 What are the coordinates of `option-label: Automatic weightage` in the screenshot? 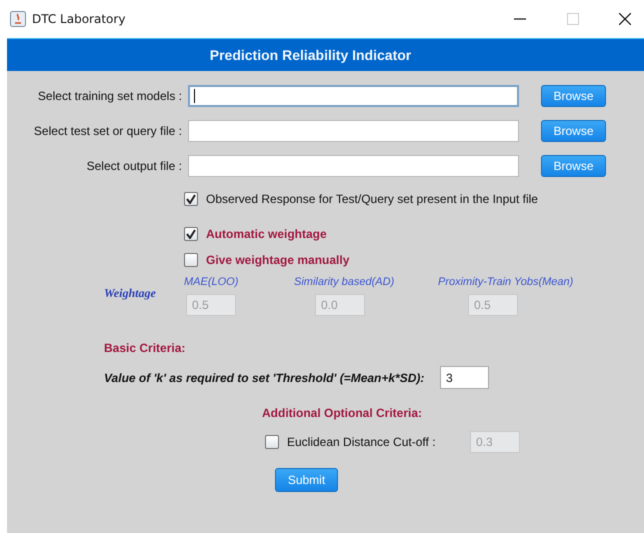 It's located at (266, 234).